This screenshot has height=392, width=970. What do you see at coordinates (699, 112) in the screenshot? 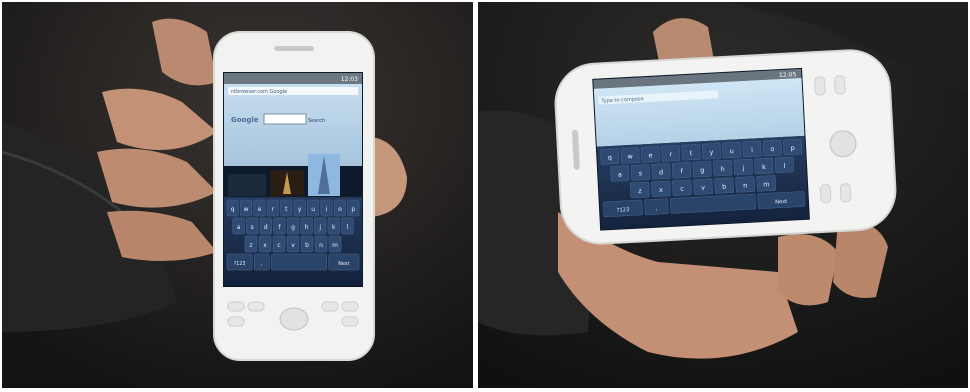
I see `compose-area` at bounding box center [699, 112].